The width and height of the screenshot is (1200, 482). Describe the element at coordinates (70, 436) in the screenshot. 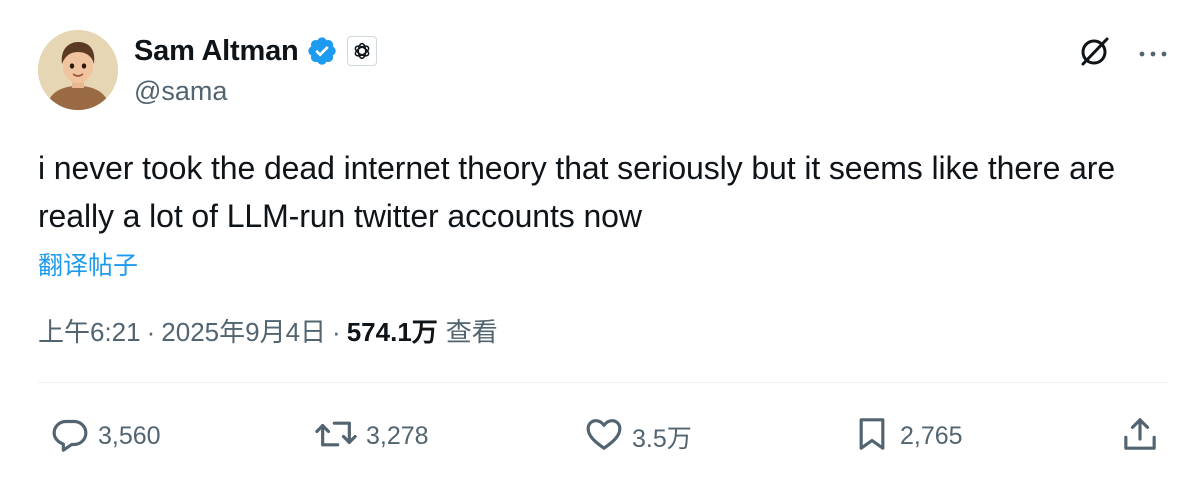

I see `reply-icon` at that location.